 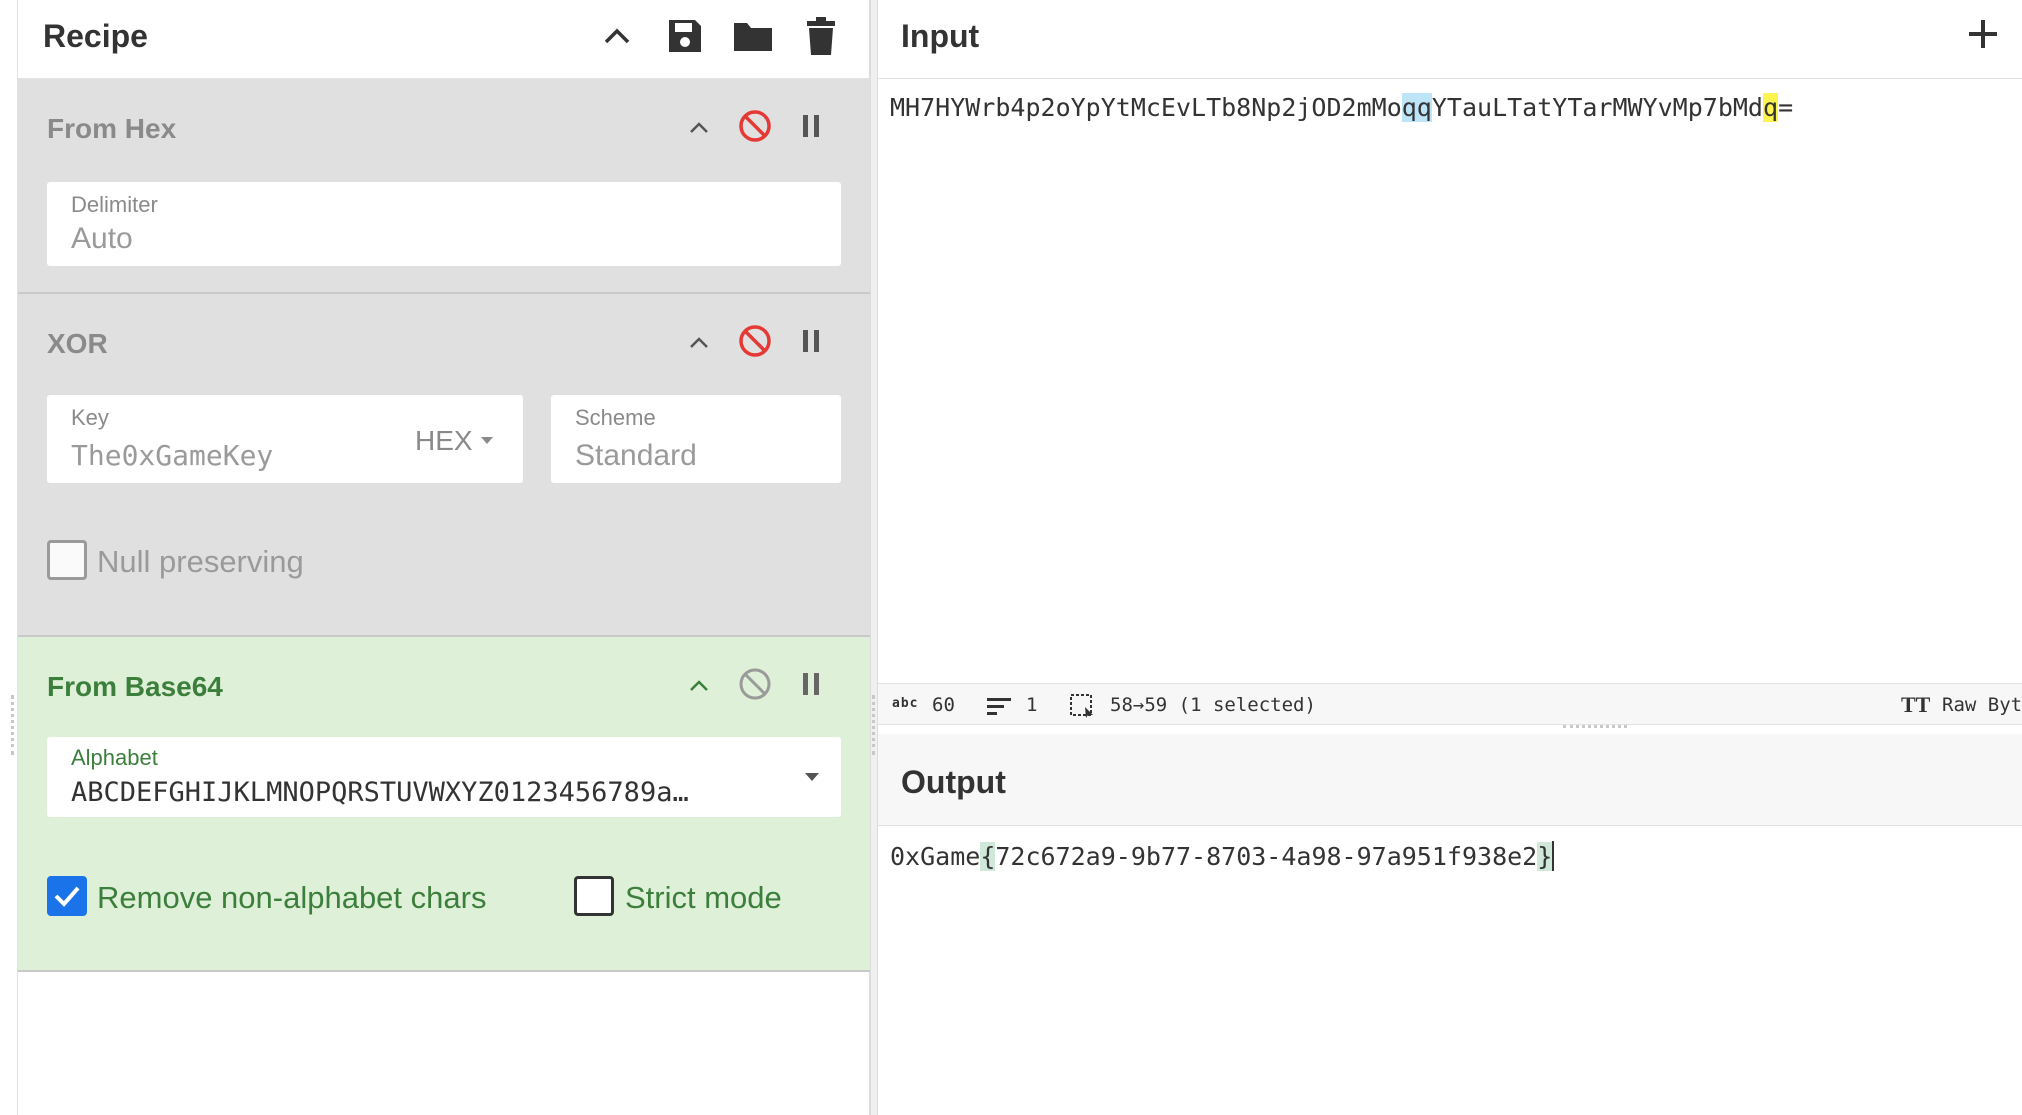 I want to click on folder-icon, so click(x=753, y=37).